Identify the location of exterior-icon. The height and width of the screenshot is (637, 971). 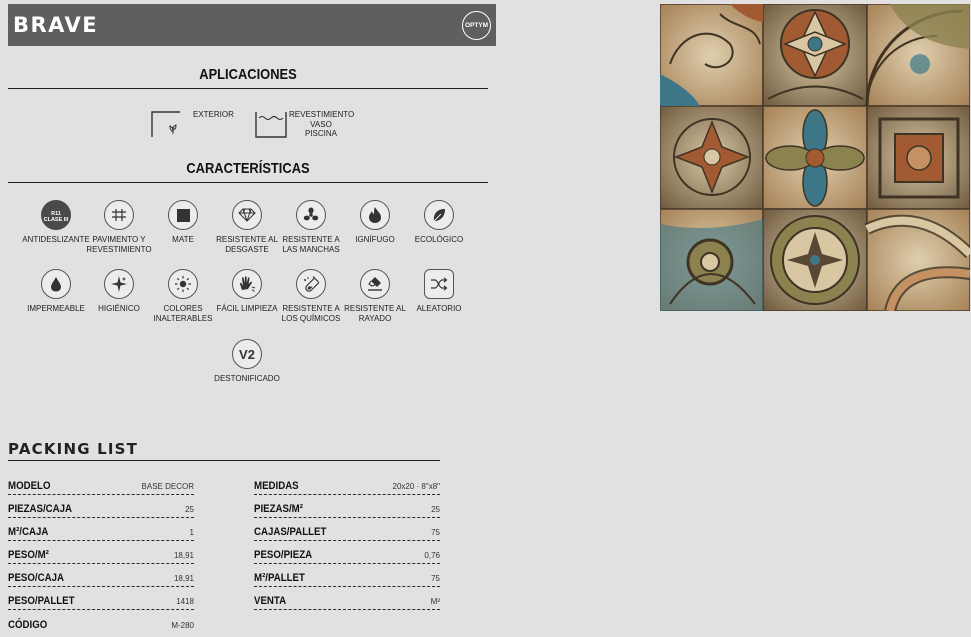
(165, 124).